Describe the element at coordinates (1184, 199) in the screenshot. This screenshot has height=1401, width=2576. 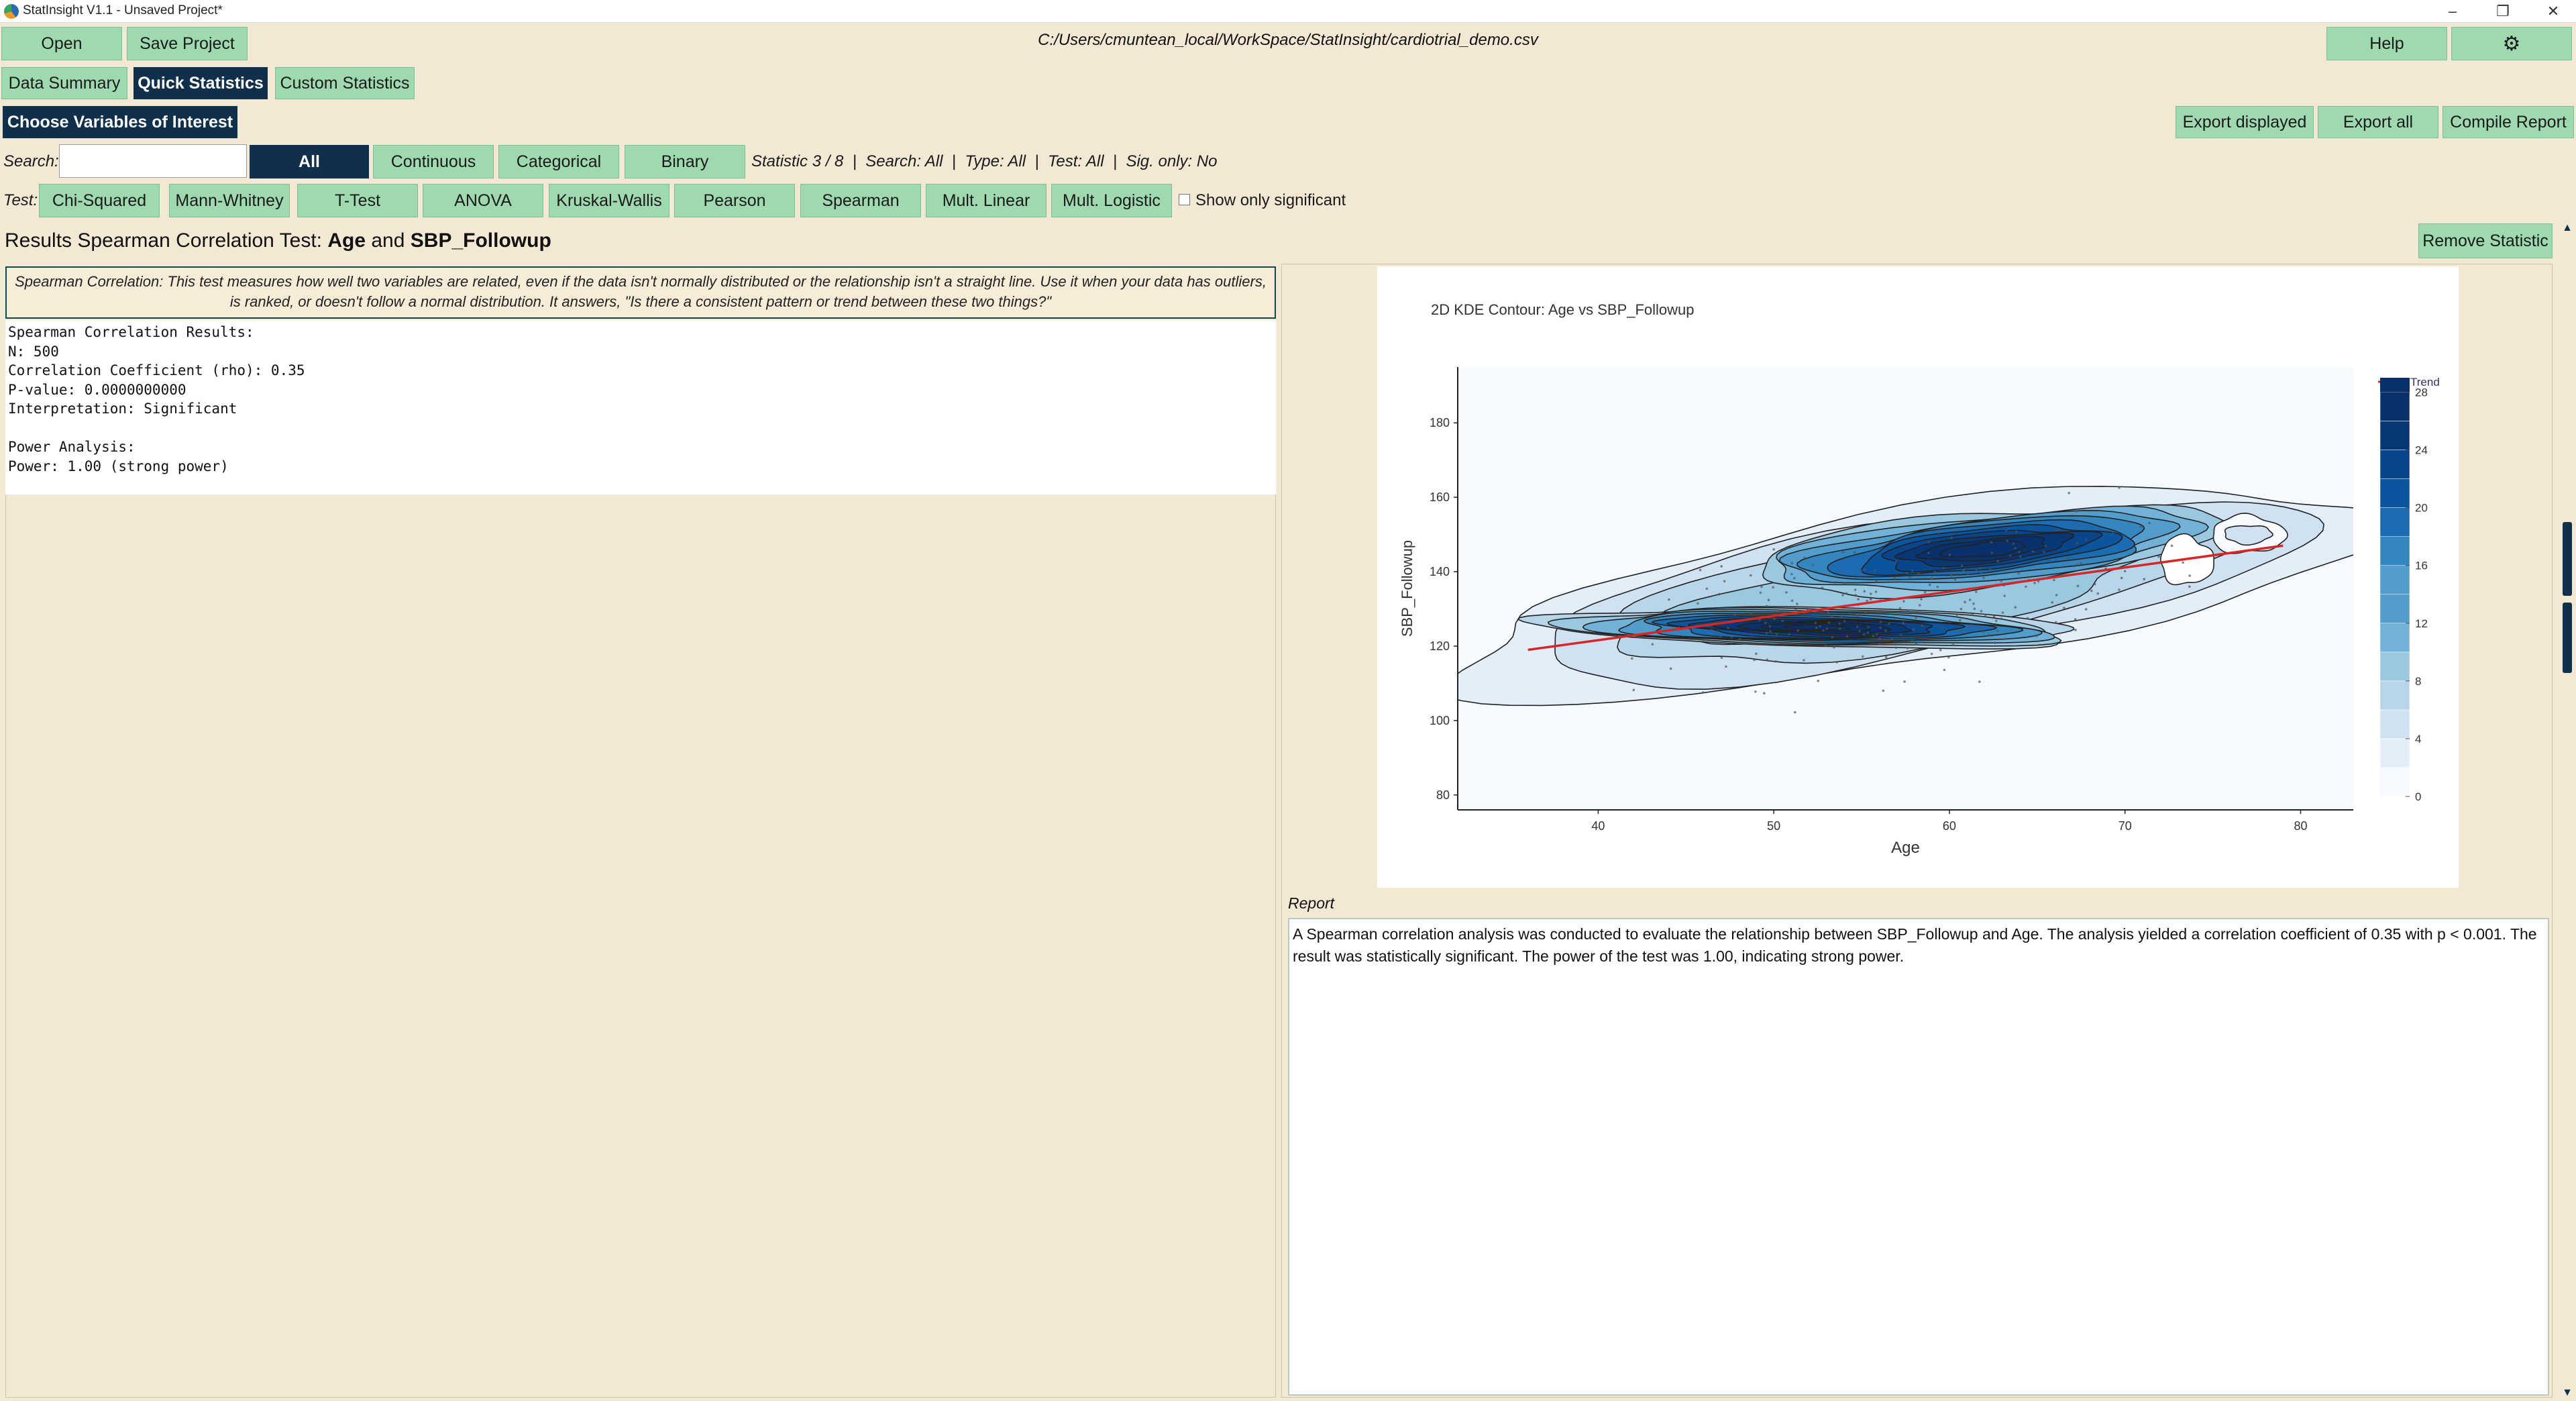
I see `show-significant-checkbox` at that location.